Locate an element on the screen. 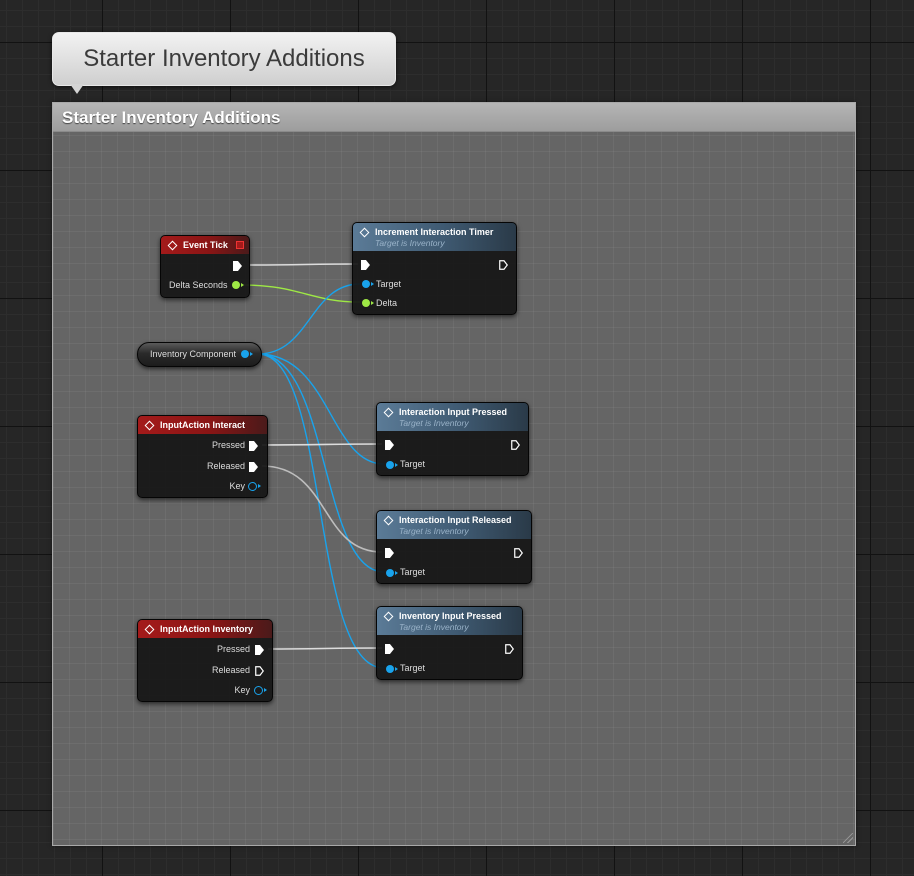 The width and height of the screenshot is (914, 876). delta-seconds-pin is located at coordinates (236, 285).